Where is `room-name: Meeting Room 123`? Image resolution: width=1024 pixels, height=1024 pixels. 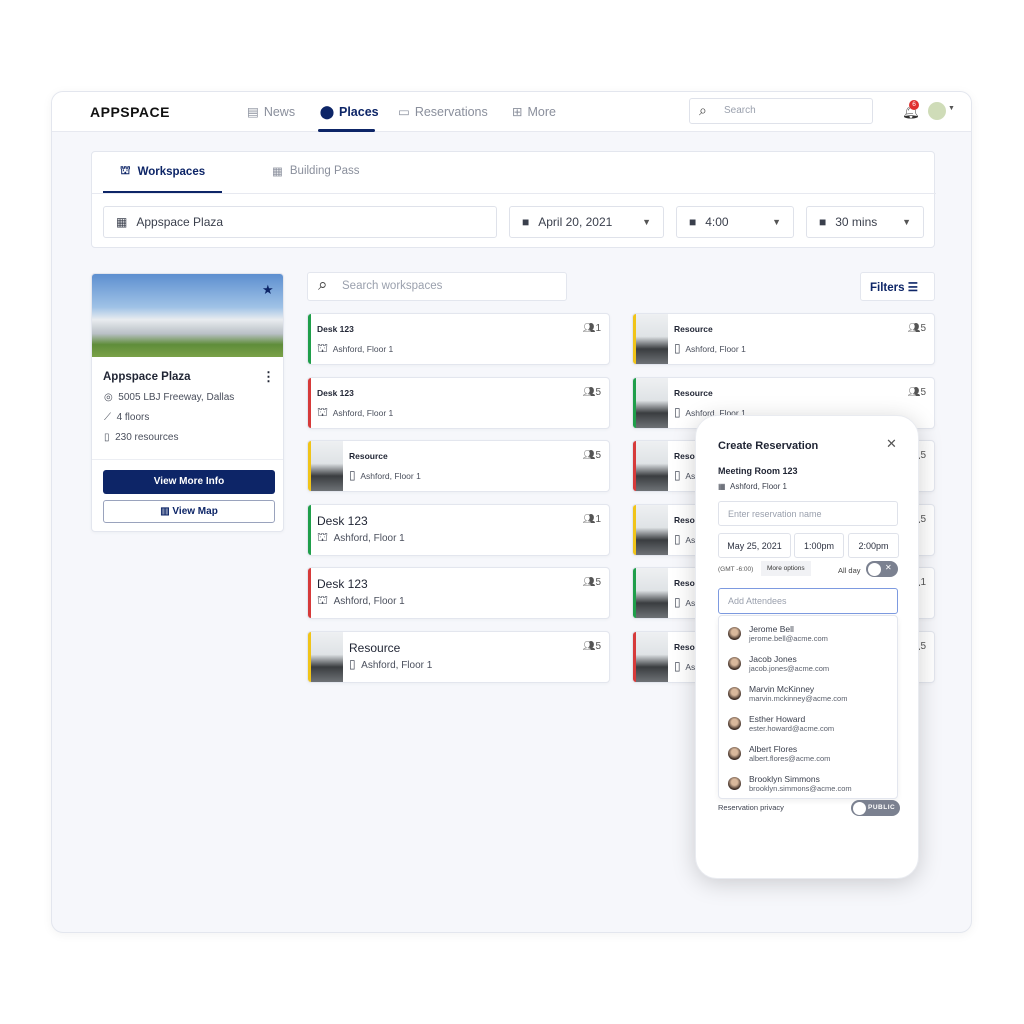
room-name: Meeting Room 123 is located at coordinates (758, 471).